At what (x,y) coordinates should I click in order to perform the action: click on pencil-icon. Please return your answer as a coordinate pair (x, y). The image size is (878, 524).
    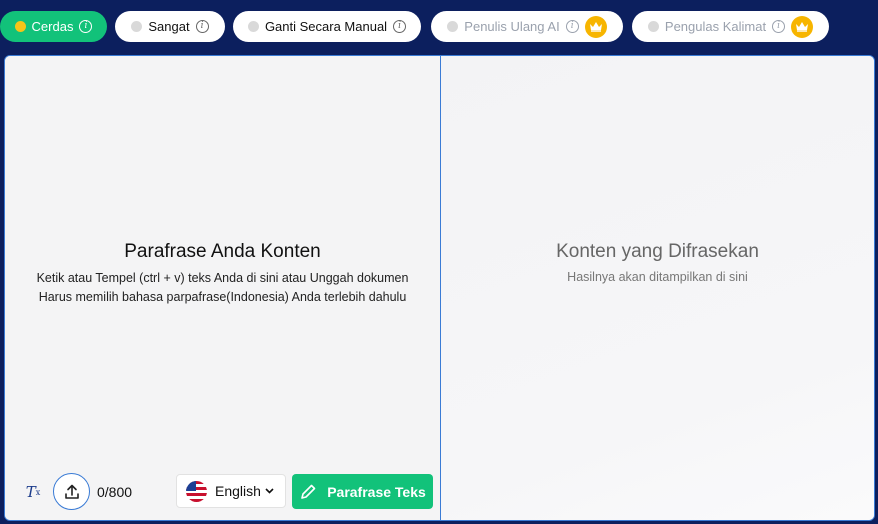
    Looking at the image, I should click on (308, 491).